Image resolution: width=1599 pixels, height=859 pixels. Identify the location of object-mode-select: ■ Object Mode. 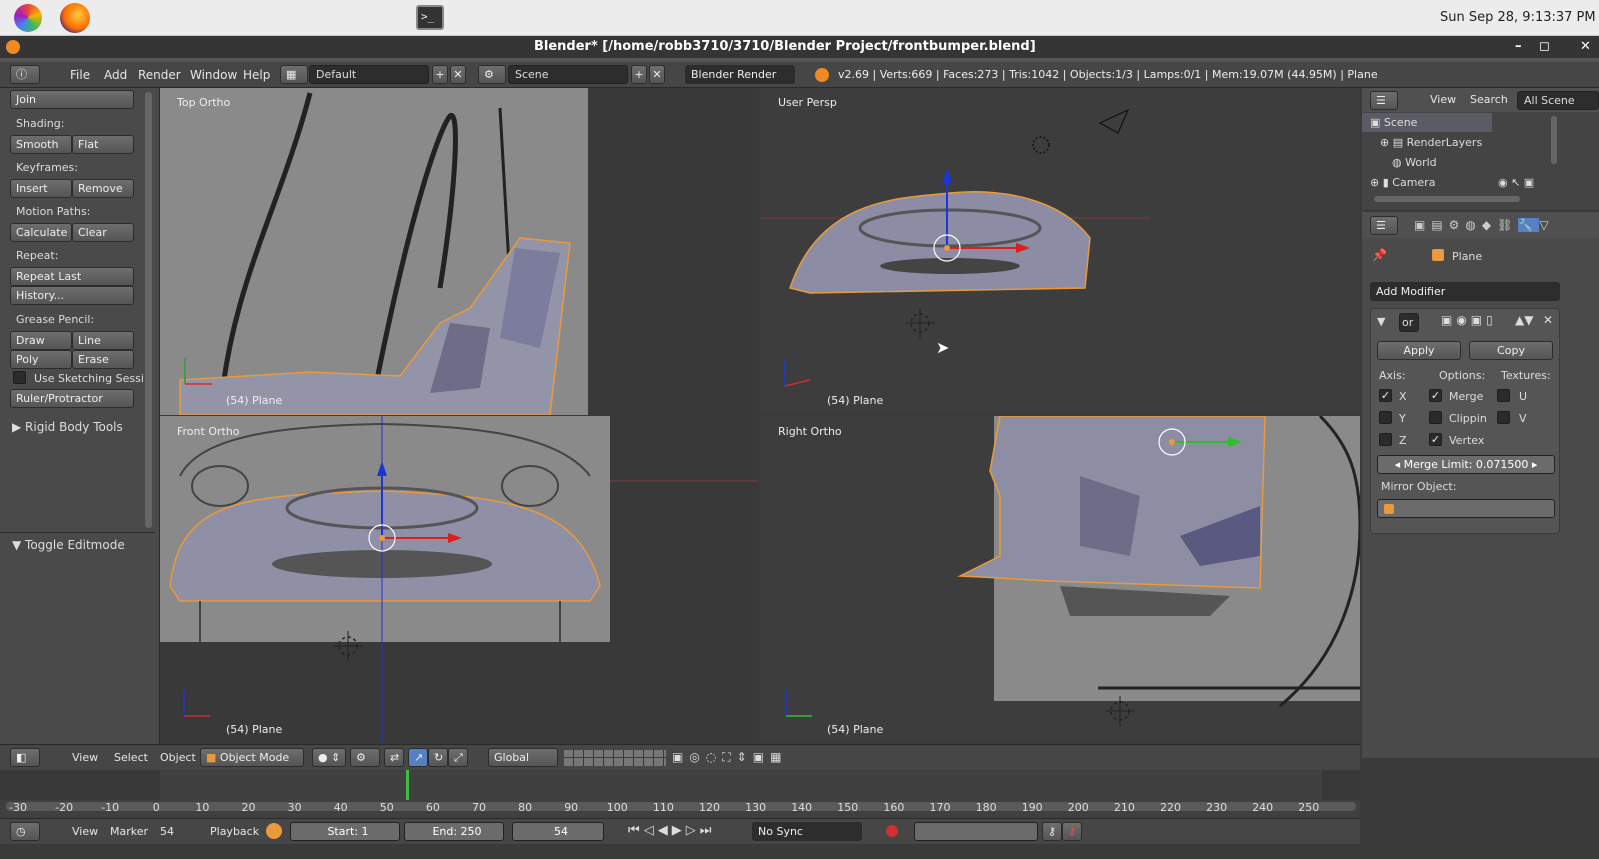
(252, 757).